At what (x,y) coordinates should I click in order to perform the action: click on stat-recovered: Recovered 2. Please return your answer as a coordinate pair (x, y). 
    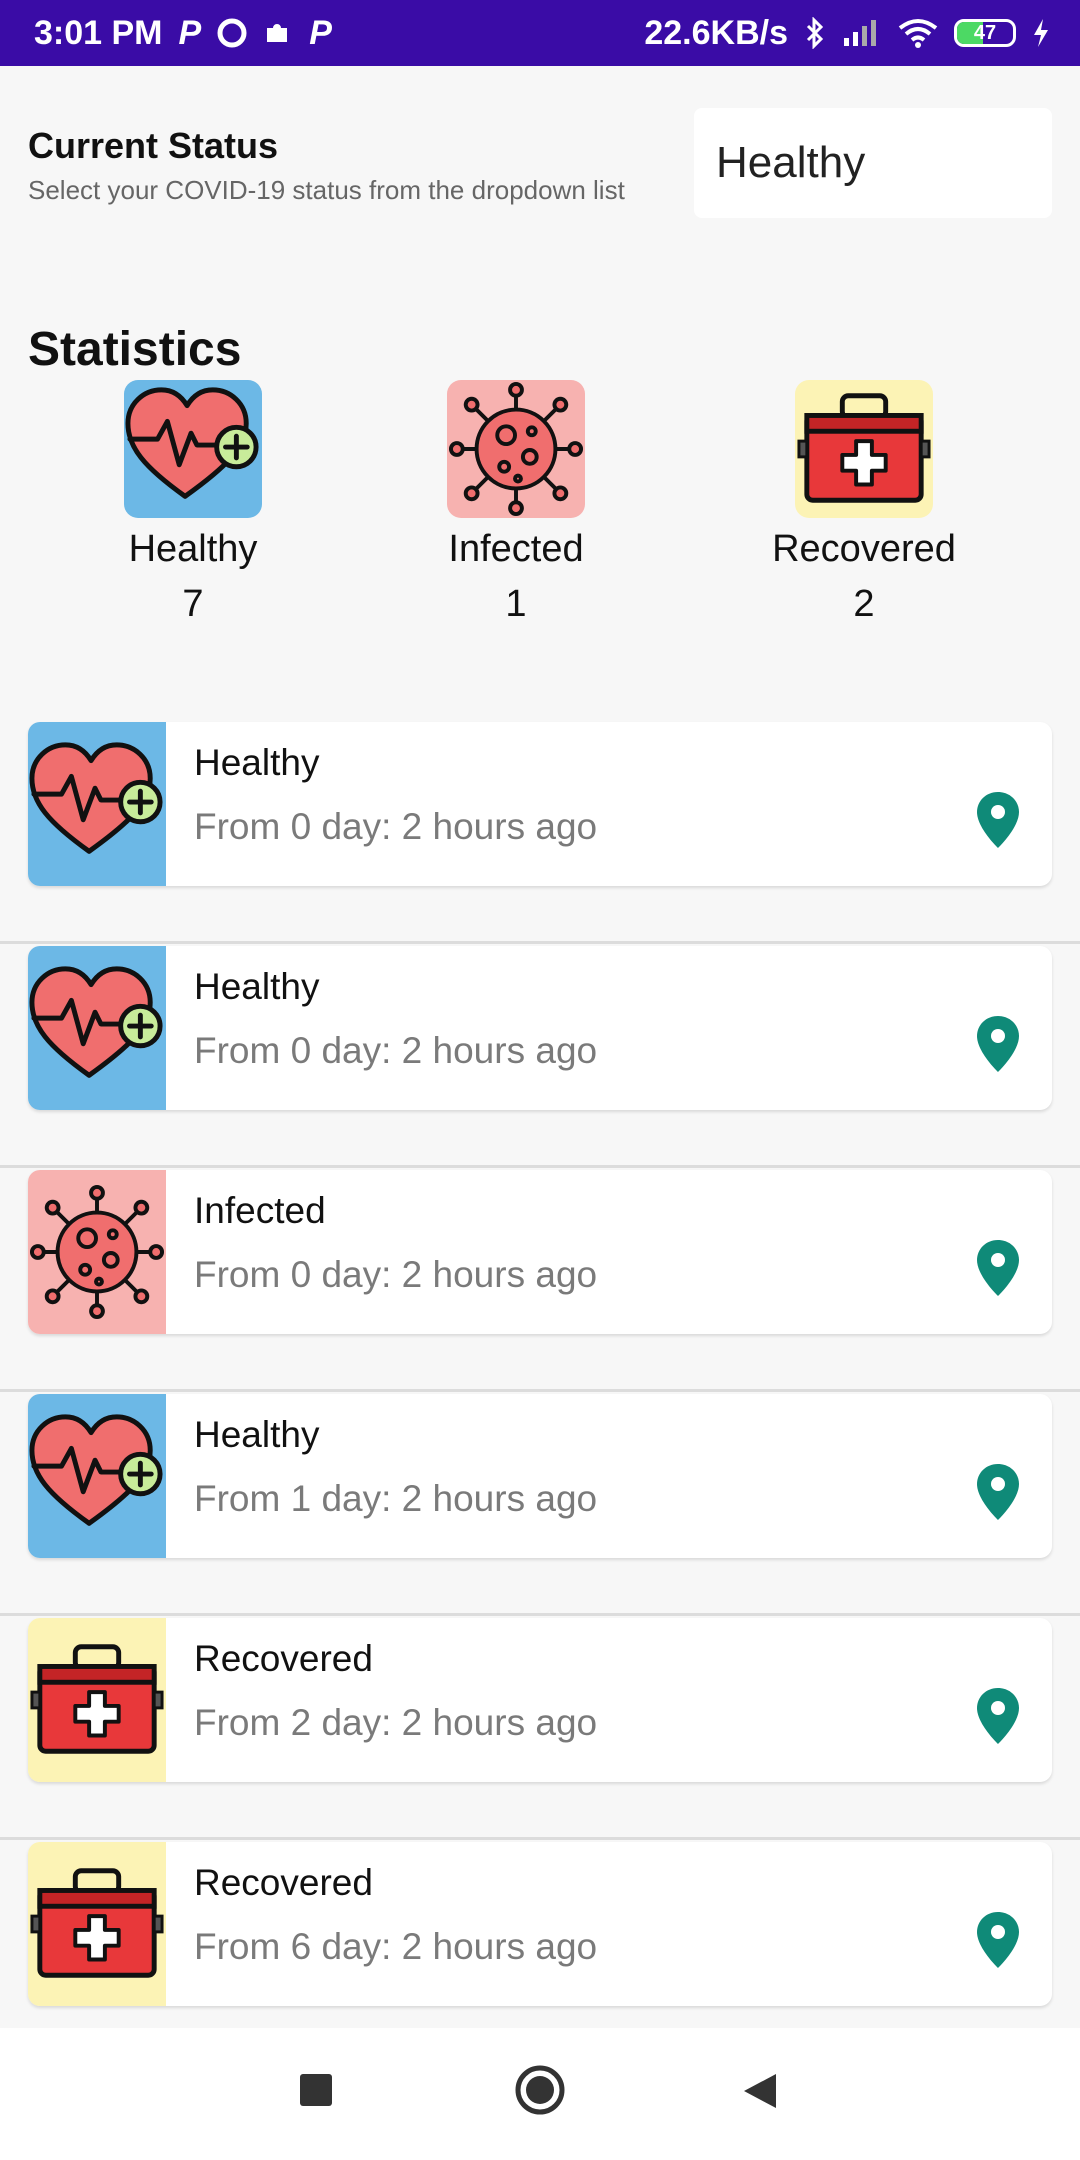
    Looking at the image, I should click on (864, 503).